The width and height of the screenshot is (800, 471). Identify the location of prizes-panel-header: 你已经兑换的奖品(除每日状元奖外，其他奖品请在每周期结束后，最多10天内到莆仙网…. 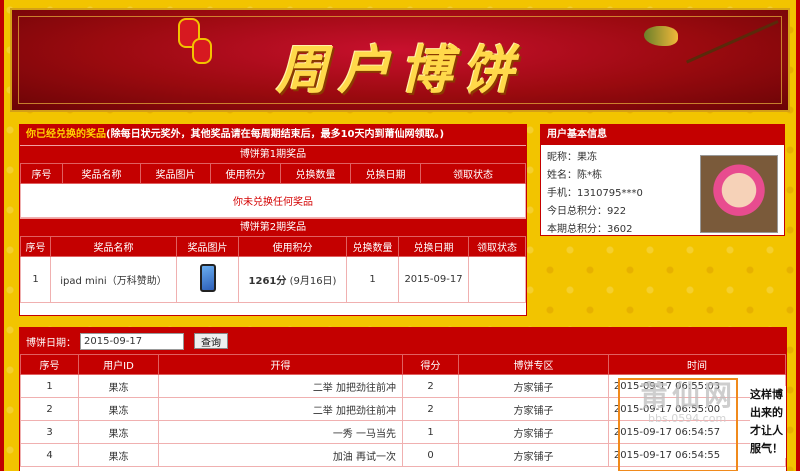
(273, 135).